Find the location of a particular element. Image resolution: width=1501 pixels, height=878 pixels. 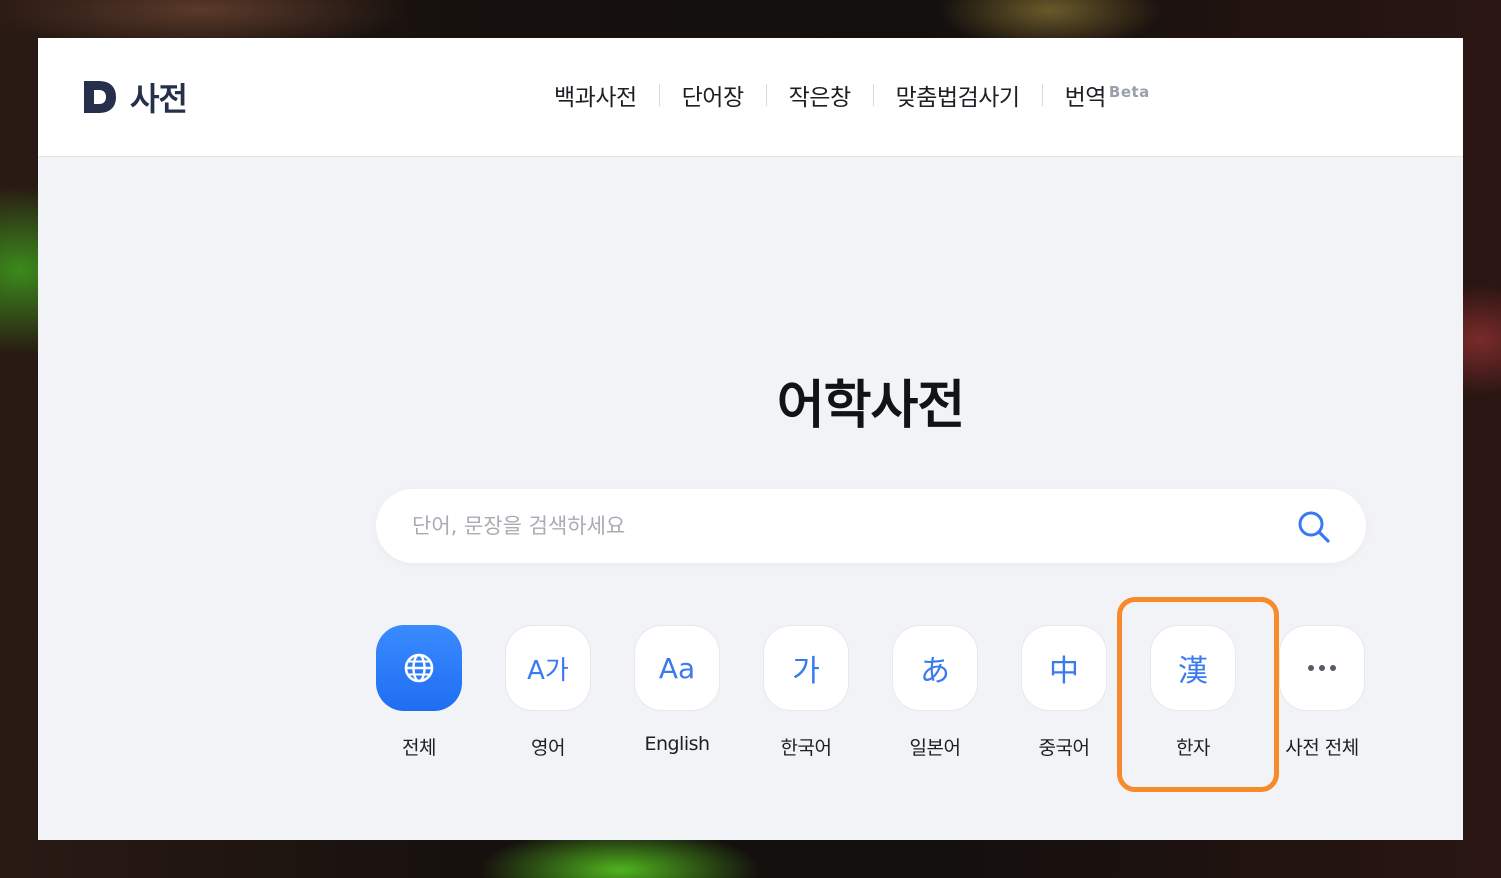

category-all-dictionaries: 사전 전체 is located at coordinates (1322, 692).